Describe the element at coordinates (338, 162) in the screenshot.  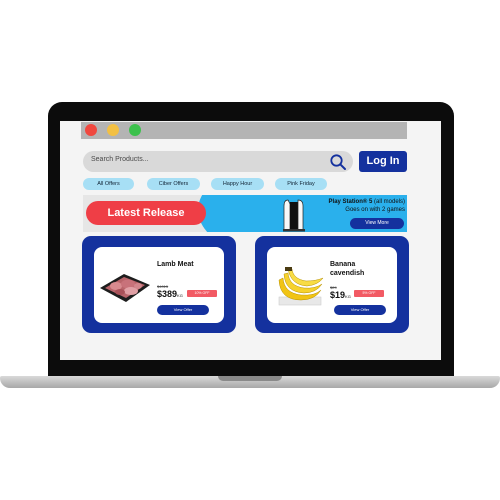
I see `search-icon` at that location.